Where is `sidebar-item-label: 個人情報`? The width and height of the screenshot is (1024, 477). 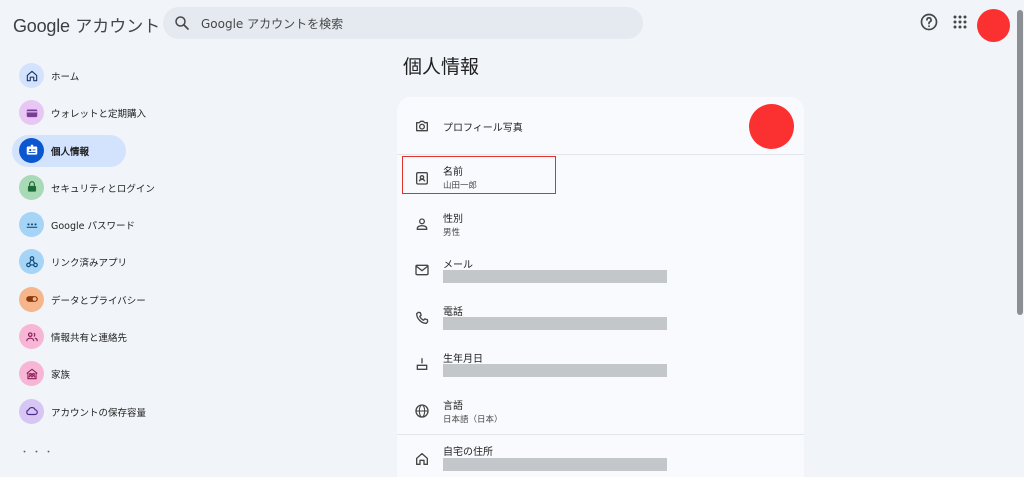 sidebar-item-label: 個人情報 is located at coordinates (70, 152).